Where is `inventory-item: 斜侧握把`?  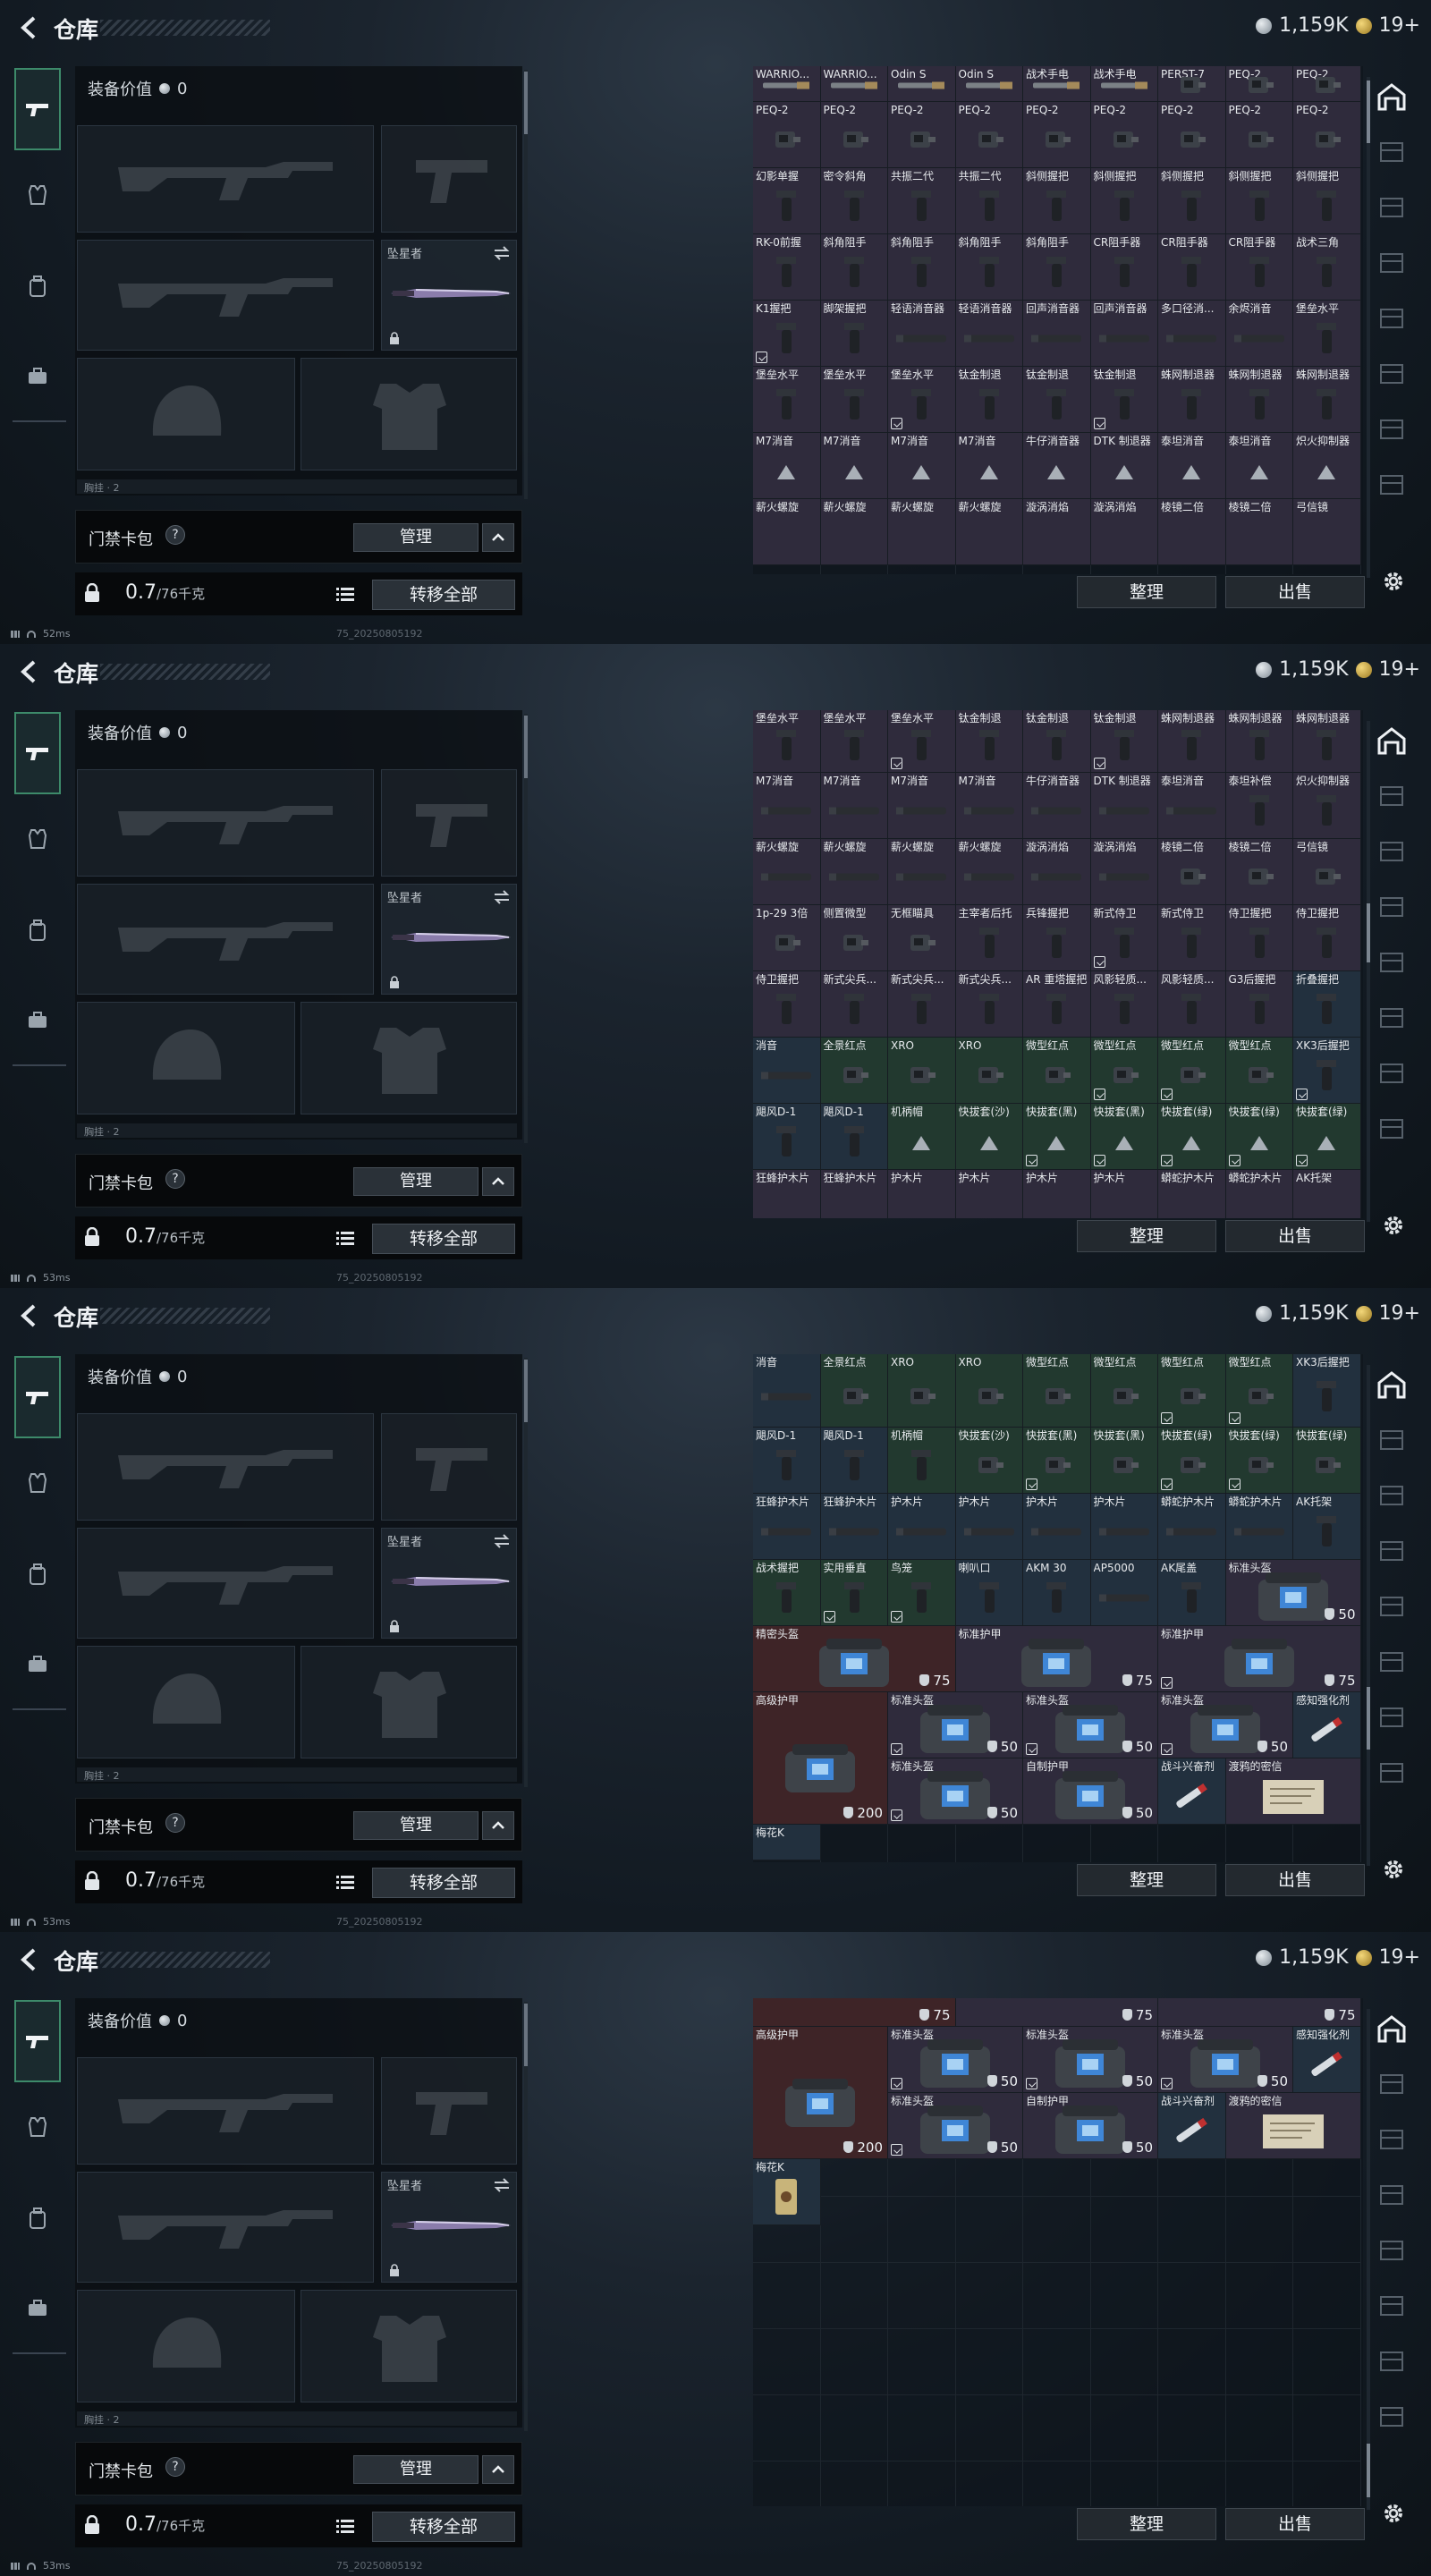 inventory-item: 斜侧握把 is located at coordinates (1057, 201).